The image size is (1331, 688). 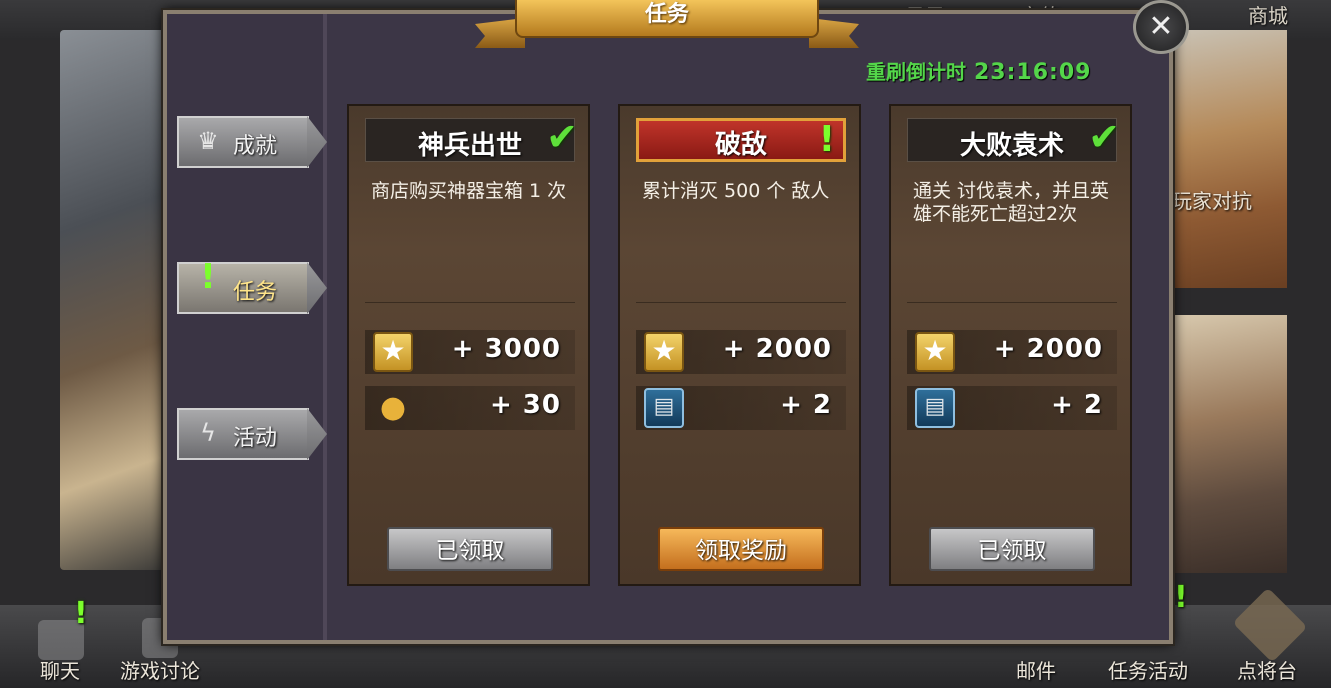 I want to click on quest-title-bar: 神兵出世 ✔, so click(x=471, y=138).